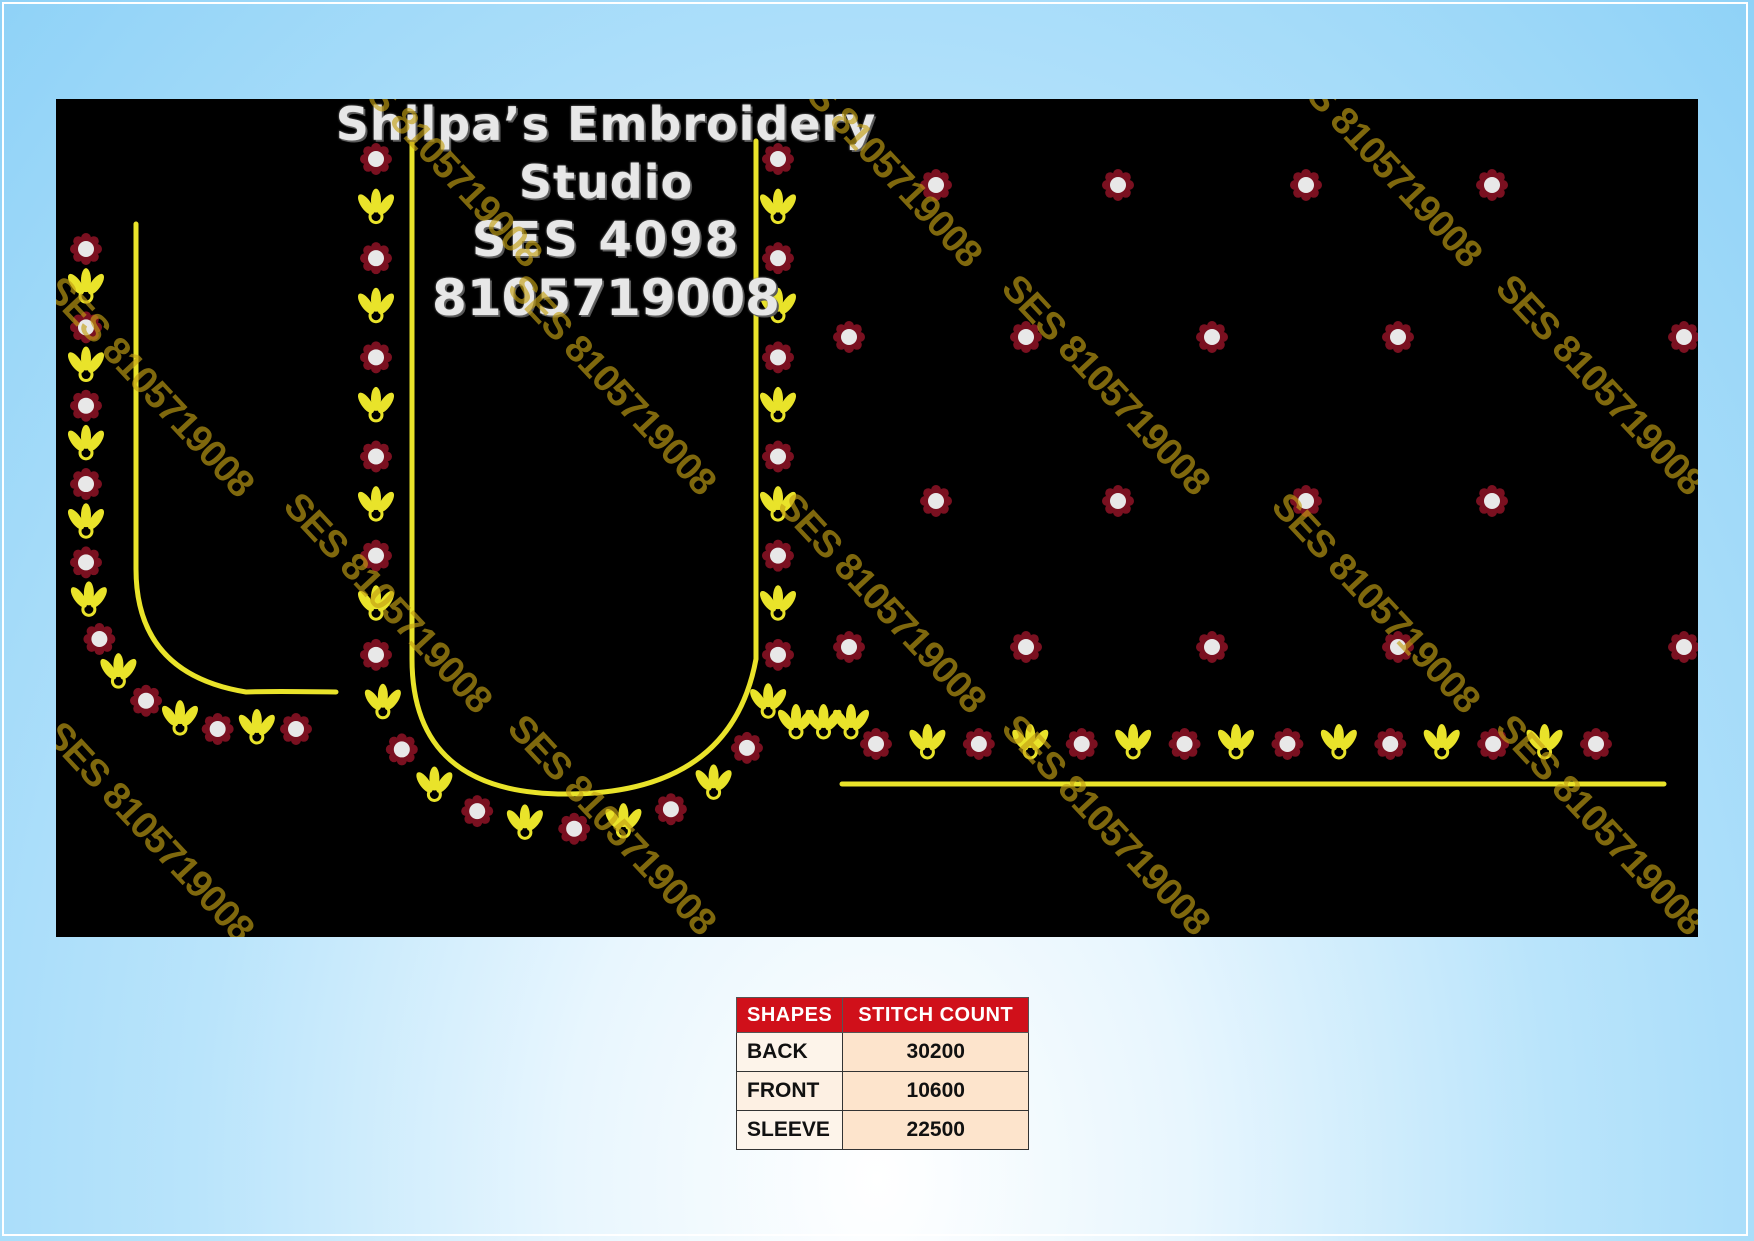 This screenshot has height=1241, width=1754. Describe the element at coordinates (789, 1052) in the screenshot. I see `shape-cell: BACK` at that location.